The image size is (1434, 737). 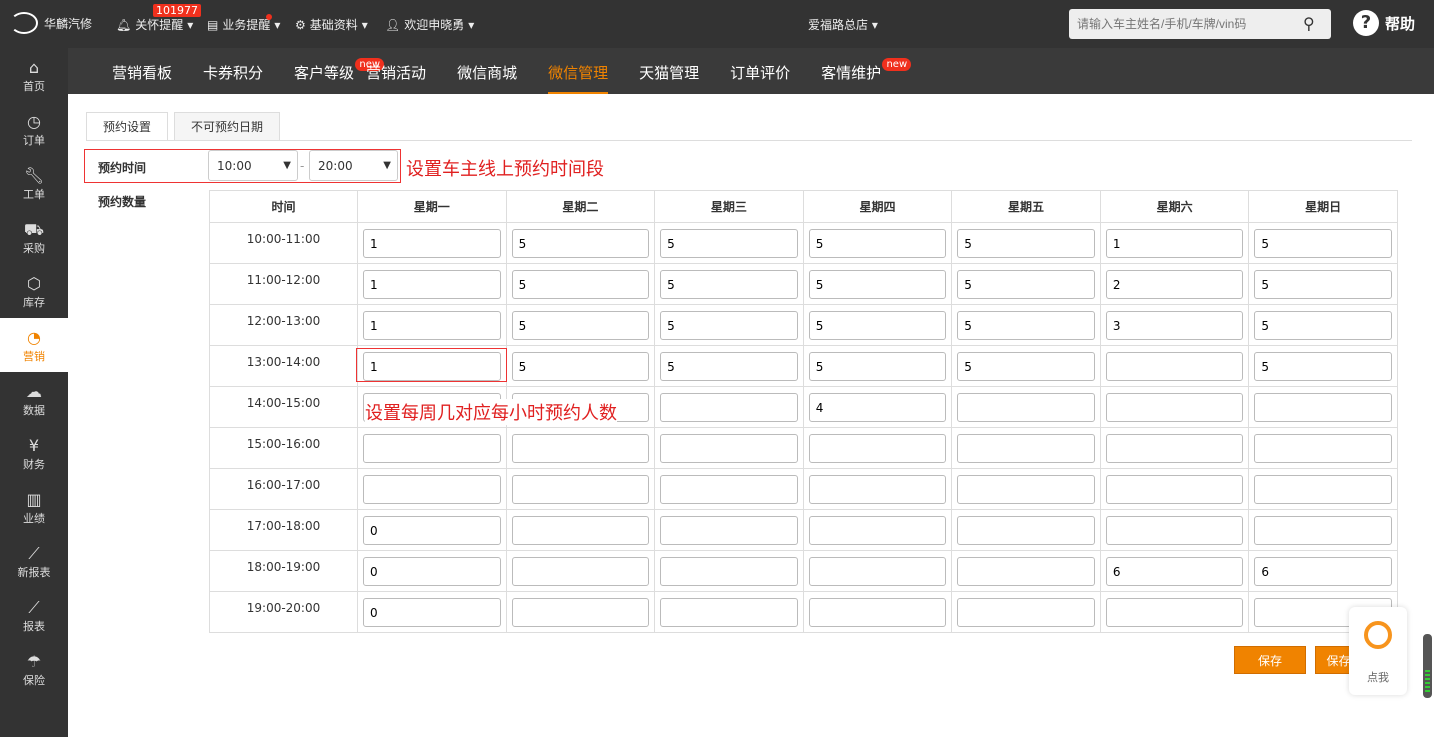 What do you see at coordinates (1309, 23) in the screenshot?
I see `search-icon: ⚲` at bounding box center [1309, 23].